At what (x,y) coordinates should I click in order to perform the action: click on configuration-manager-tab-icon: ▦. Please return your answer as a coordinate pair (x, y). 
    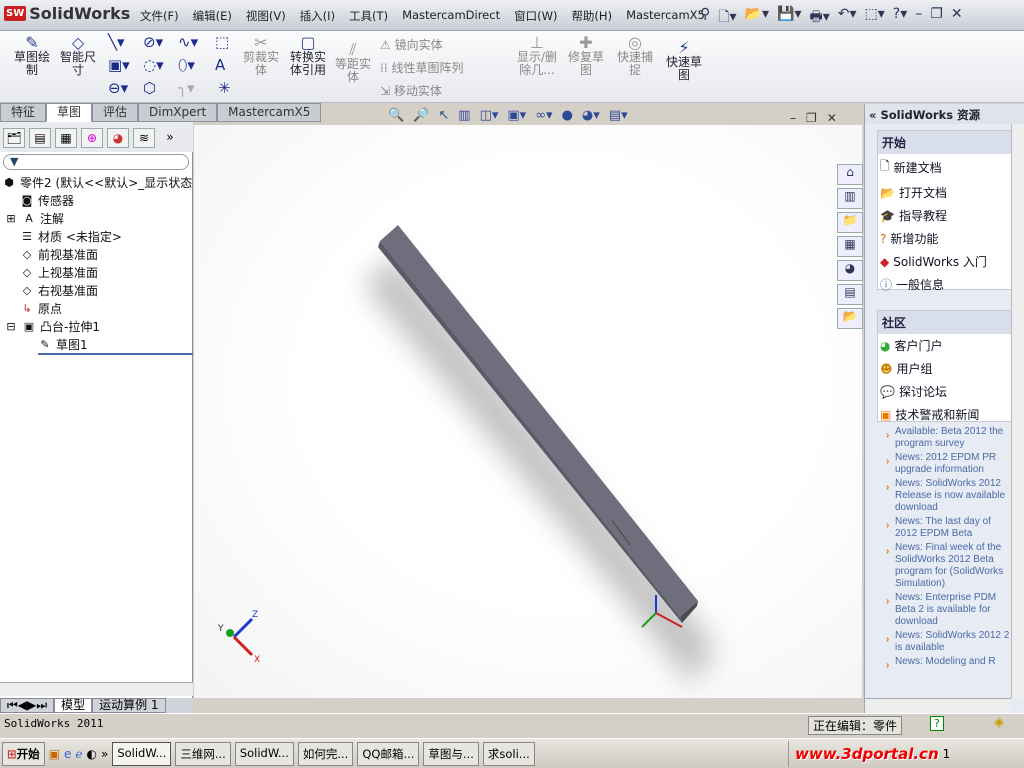
    Looking at the image, I should click on (66, 138).